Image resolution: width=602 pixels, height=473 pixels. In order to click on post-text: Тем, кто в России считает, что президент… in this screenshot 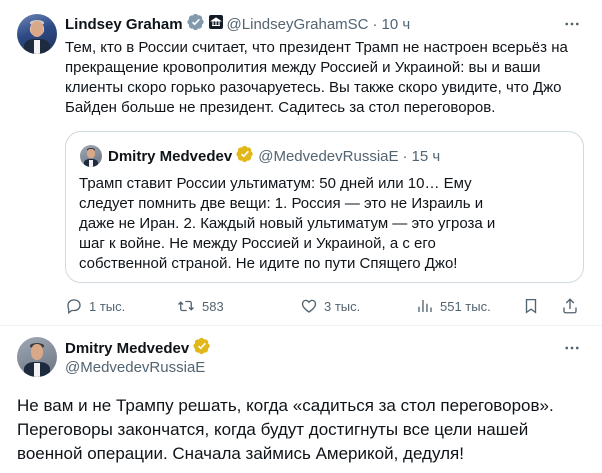, I will do `click(316, 77)`.